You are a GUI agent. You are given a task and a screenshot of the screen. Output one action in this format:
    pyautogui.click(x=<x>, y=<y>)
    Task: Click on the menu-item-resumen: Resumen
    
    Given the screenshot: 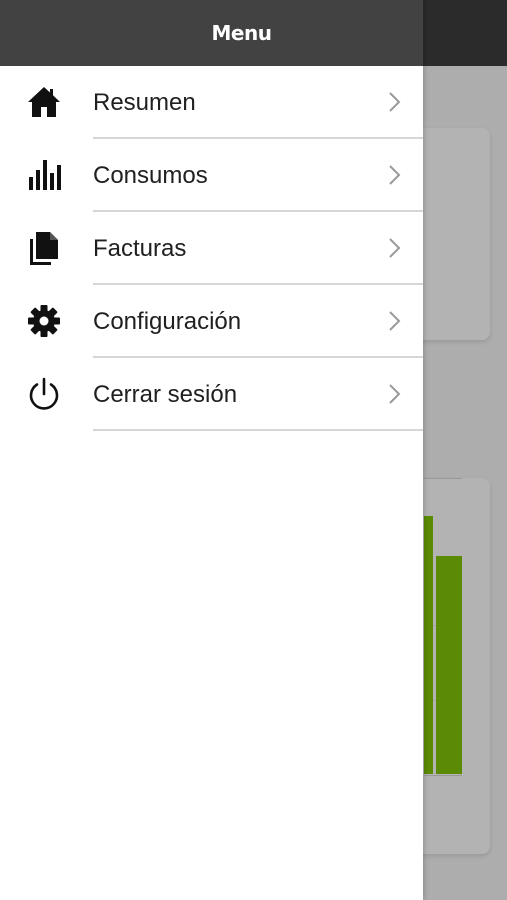 What is the action you would take?
    pyautogui.click(x=211, y=102)
    